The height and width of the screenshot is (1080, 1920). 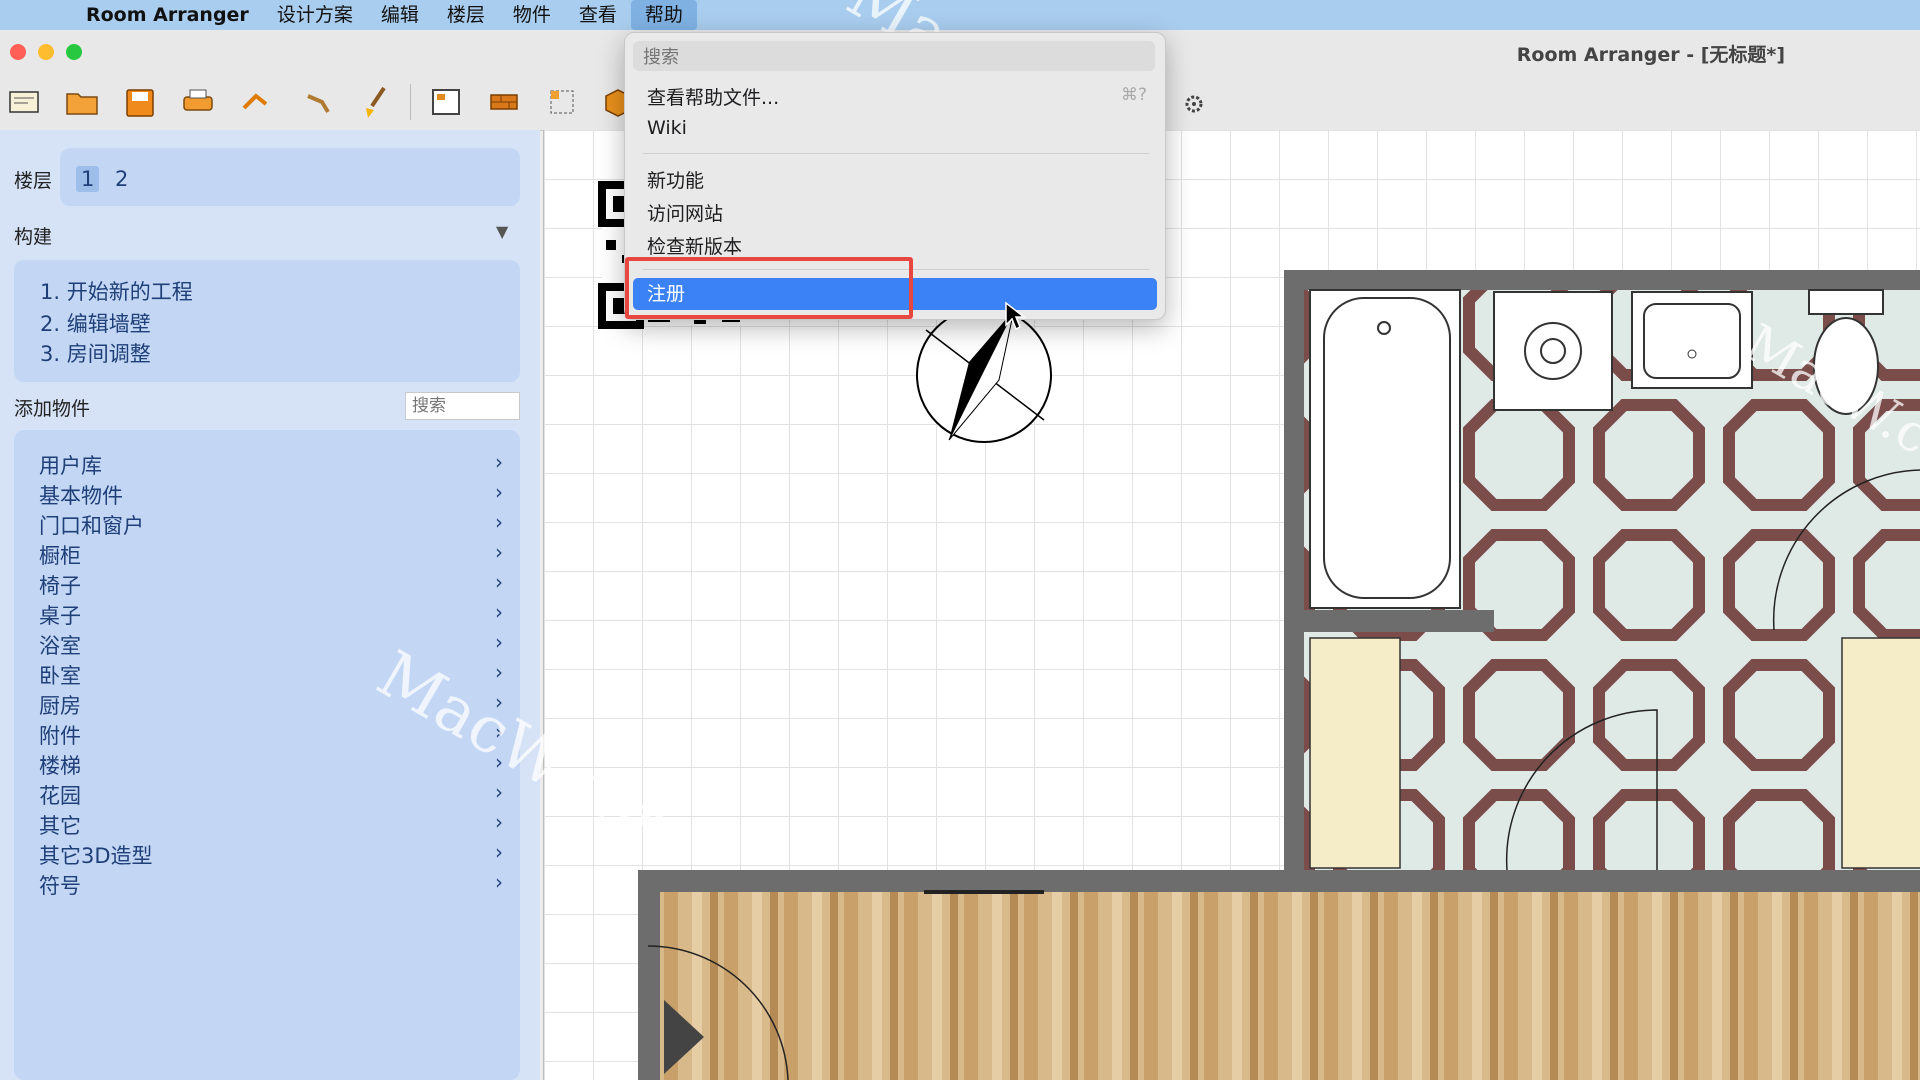 I want to click on menu-app-name: Room Arranger, so click(x=167, y=15).